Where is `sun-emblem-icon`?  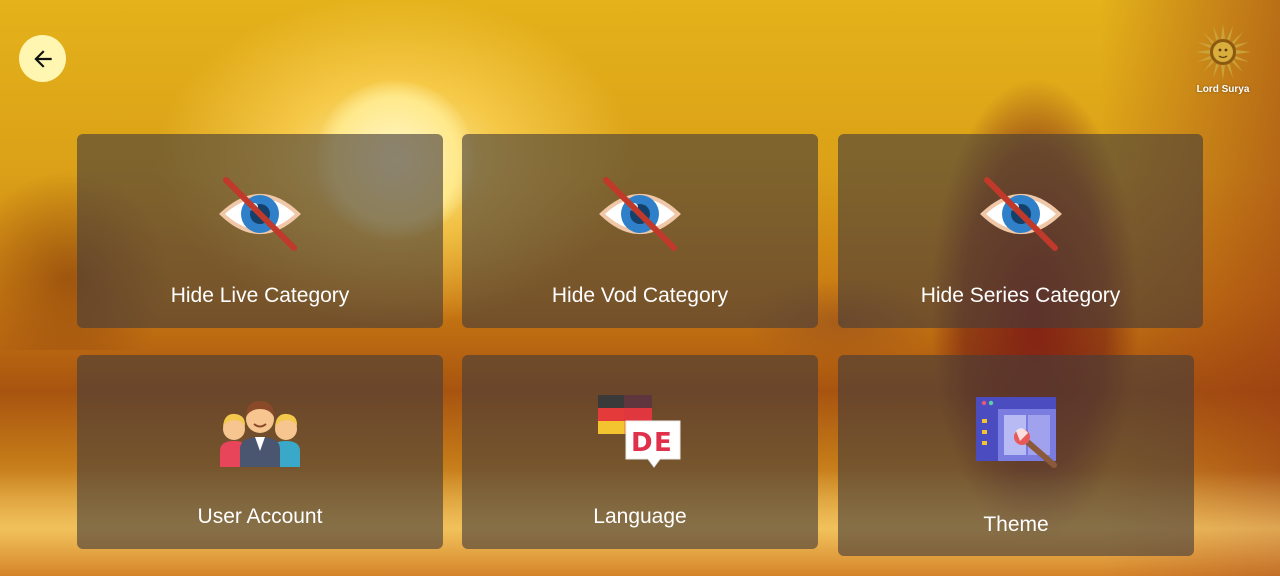 sun-emblem-icon is located at coordinates (1223, 52).